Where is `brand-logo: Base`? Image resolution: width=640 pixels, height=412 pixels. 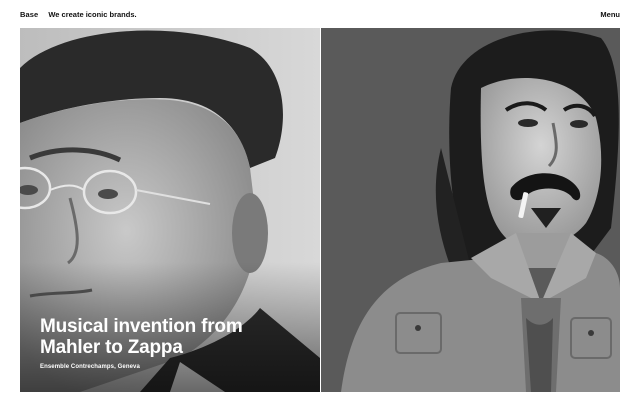 brand-logo: Base is located at coordinates (29, 14).